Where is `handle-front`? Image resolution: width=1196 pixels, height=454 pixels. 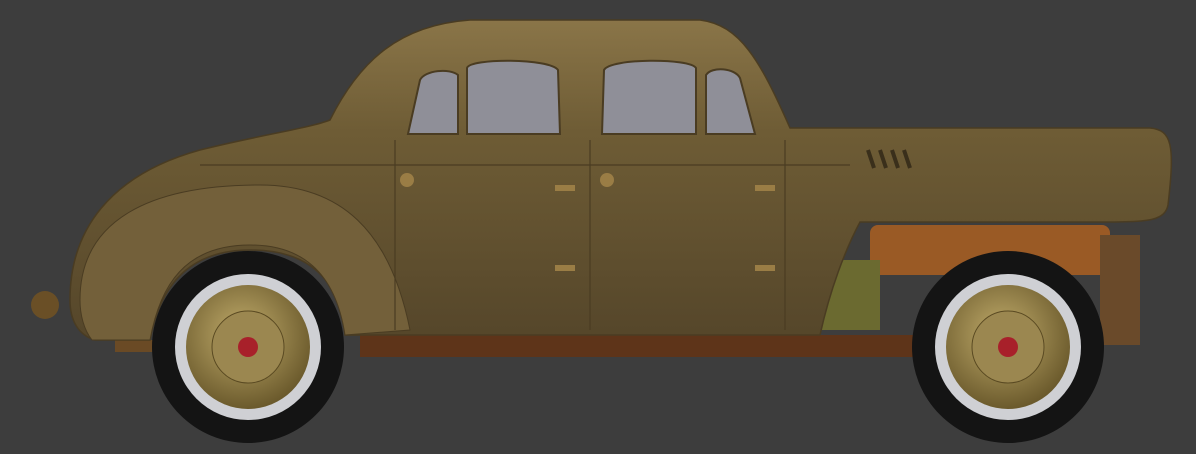
handle-front is located at coordinates (407, 180).